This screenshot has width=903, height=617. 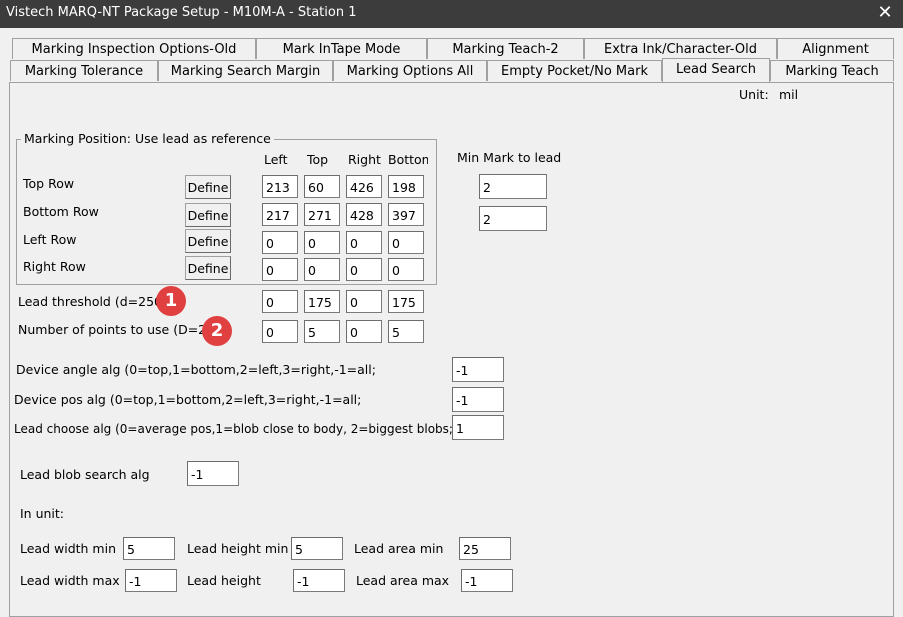 What do you see at coordinates (406, 269) in the screenshot?
I see `right-row-bottom-input` at bounding box center [406, 269].